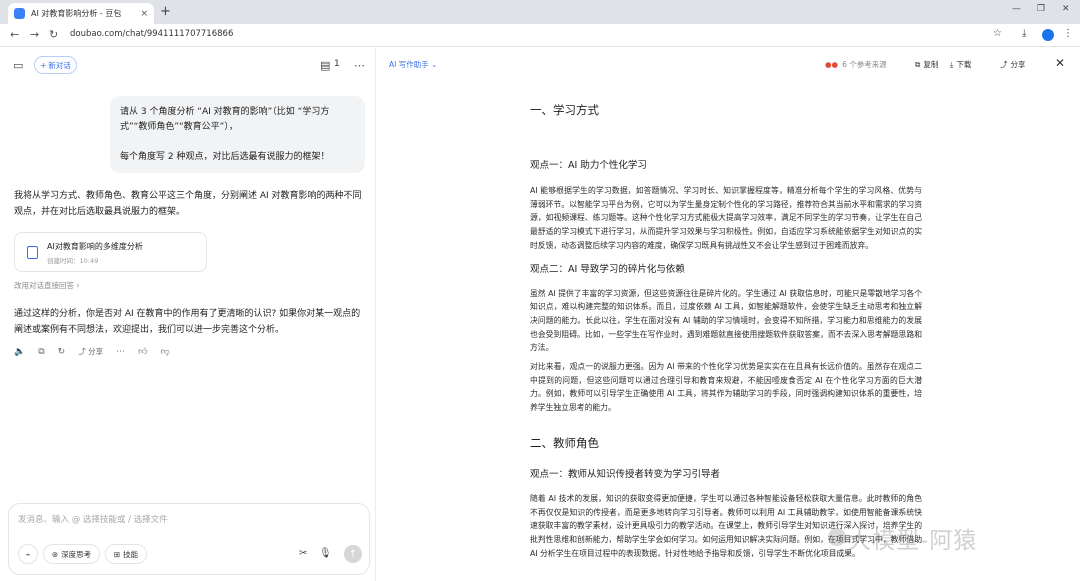 This screenshot has width=1080, height=581. What do you see at coordinates (14, 34) in the screenshot?
I see `back-icon: ←` at bounding box center [14, 34].